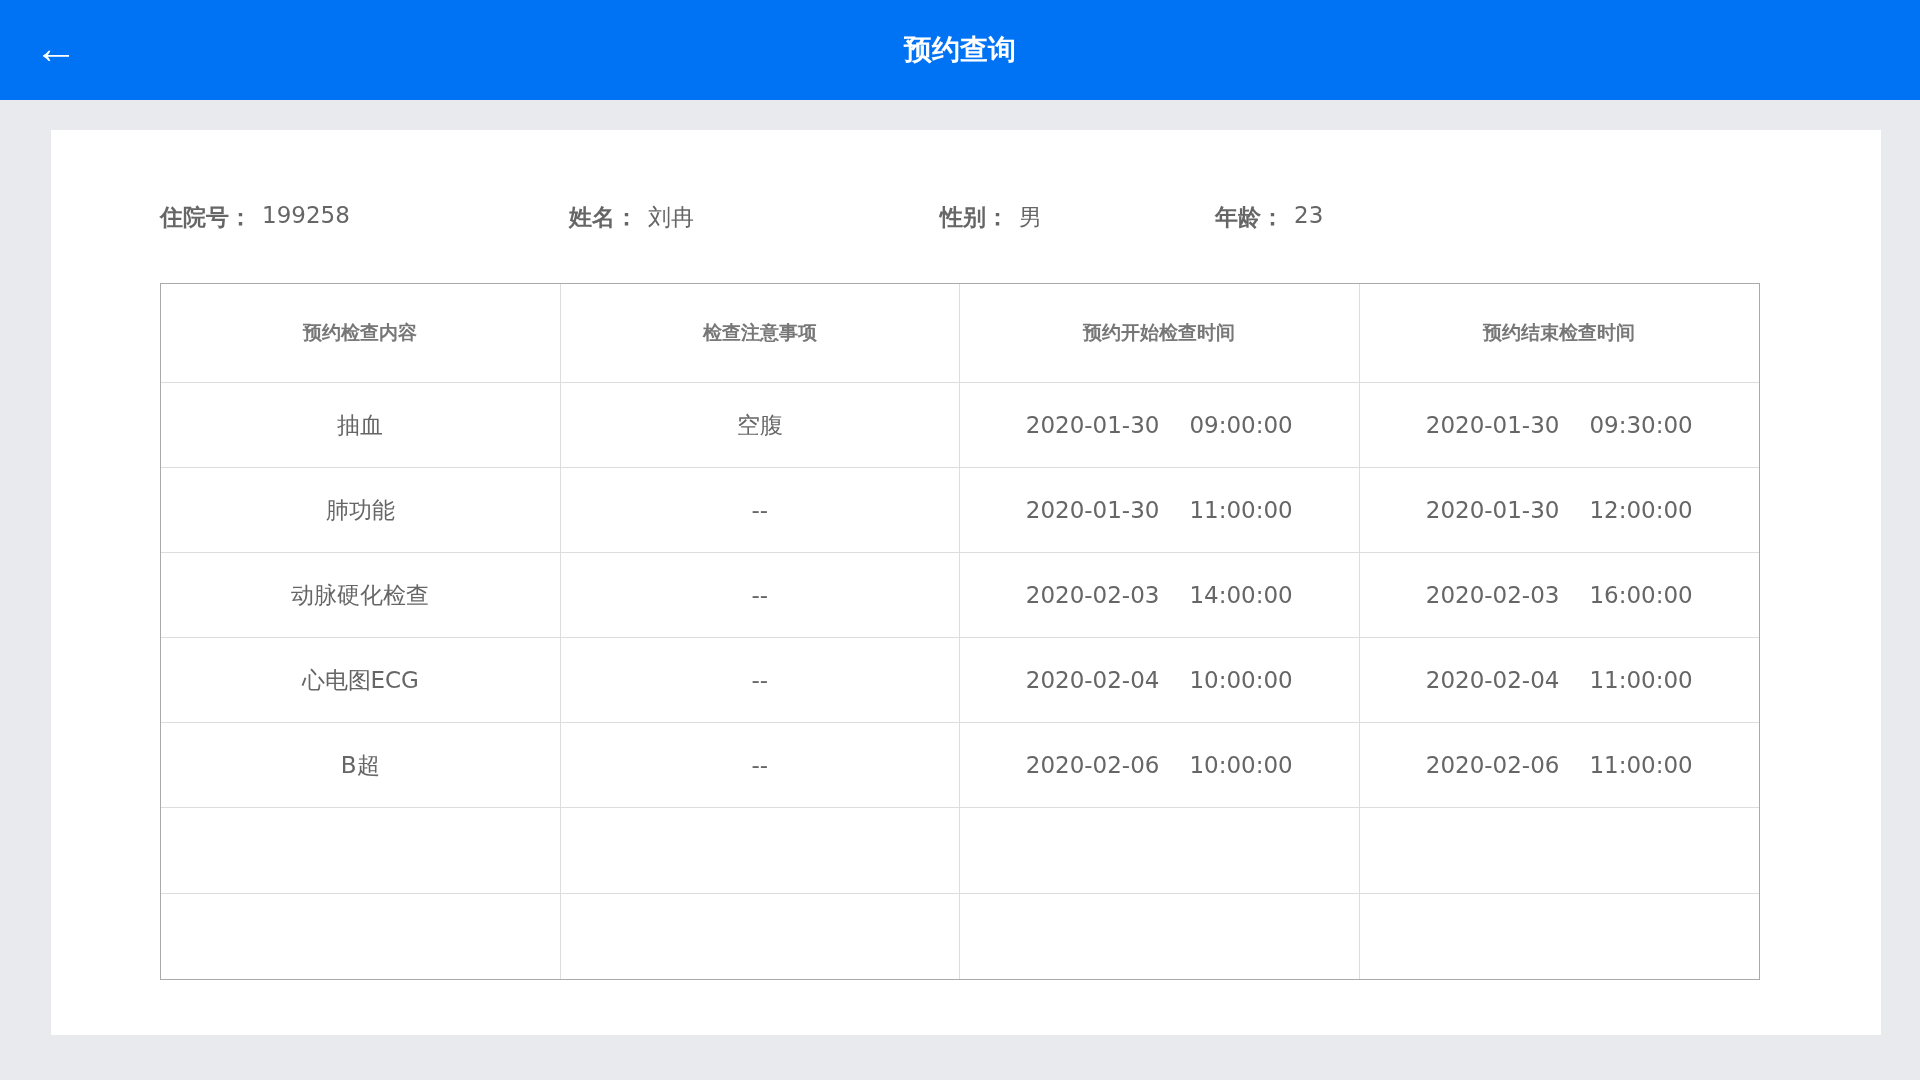  What do you see at coordinates (361, 595) in the screenshot?
I see `table-cell: 动脉硬化检查` at bounding box center [361, 595].